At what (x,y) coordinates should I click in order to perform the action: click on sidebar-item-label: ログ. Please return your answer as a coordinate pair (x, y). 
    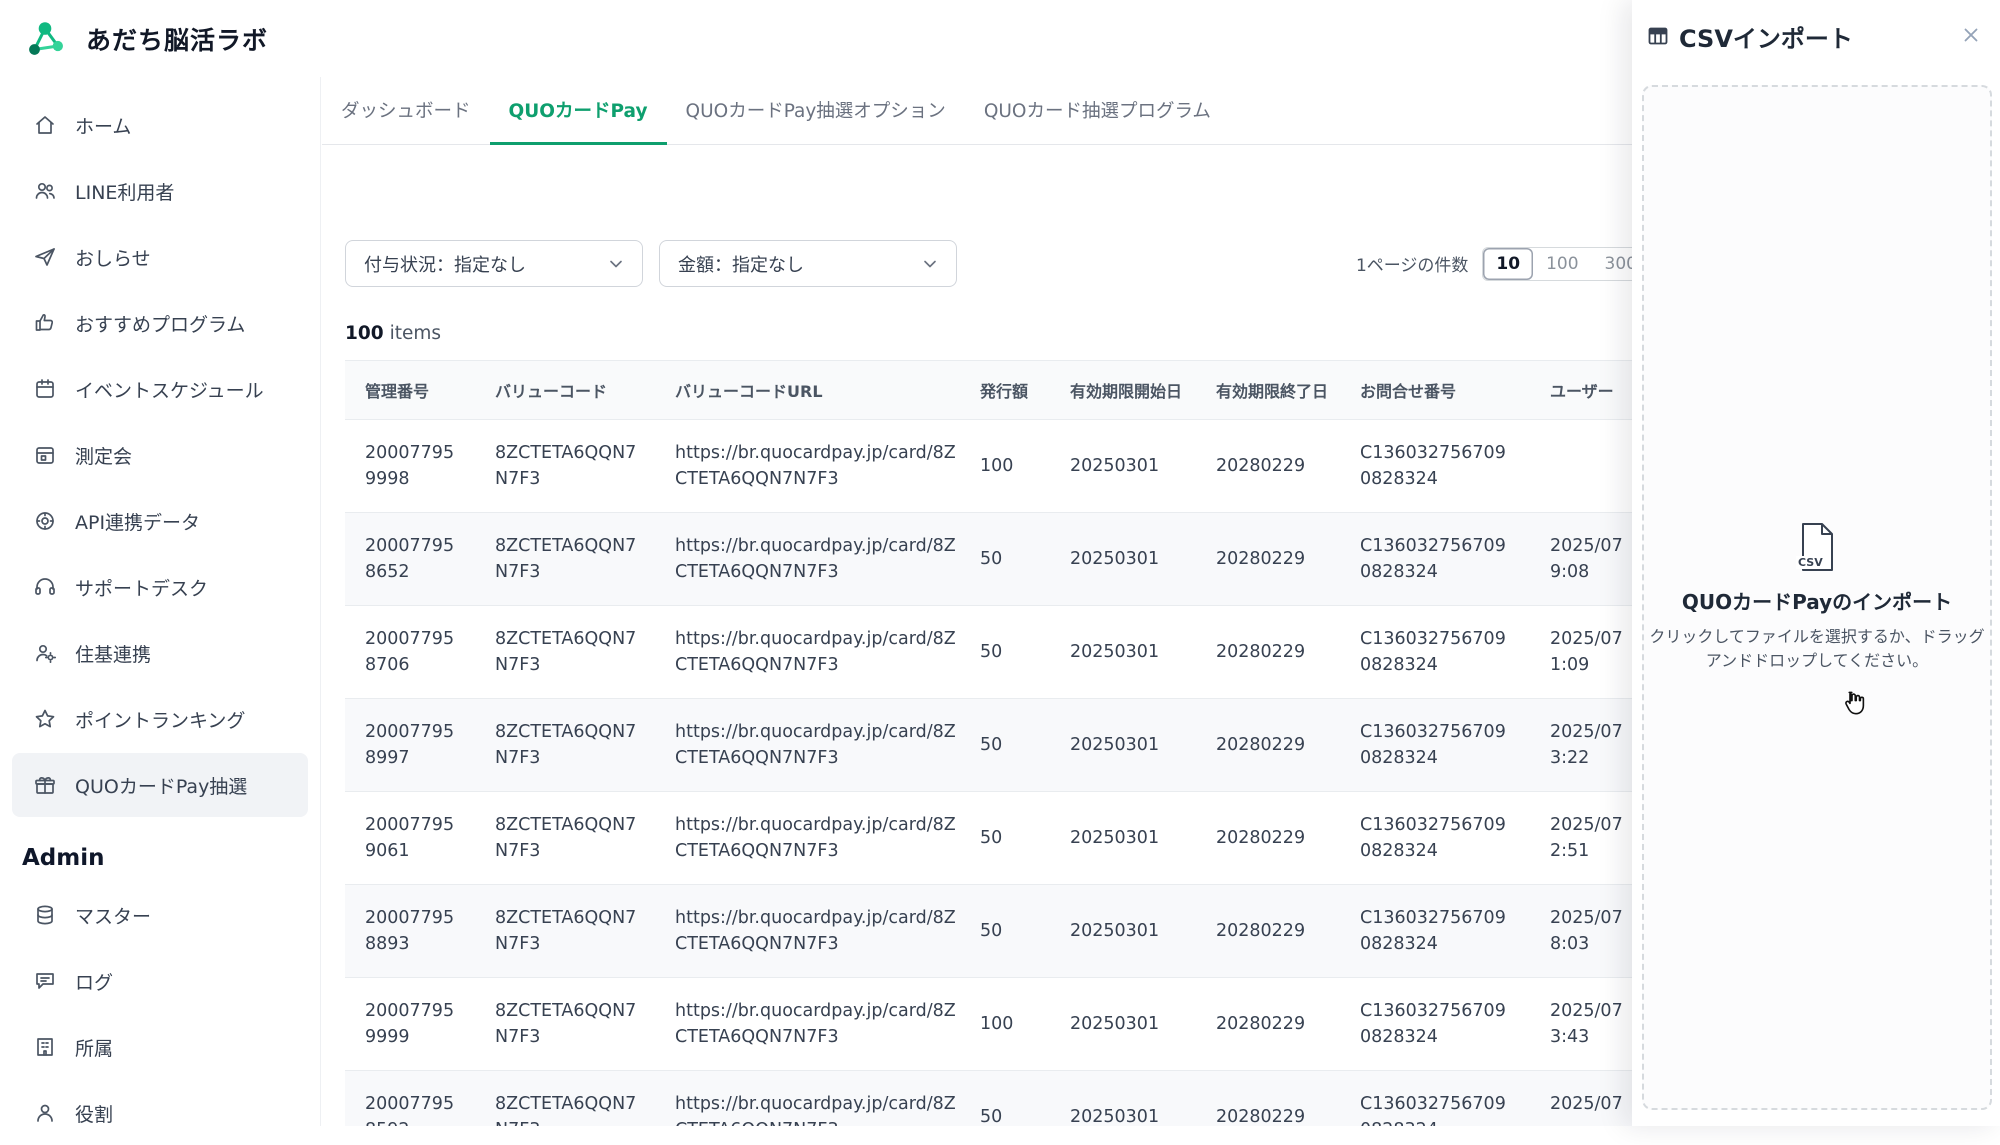
    Looking at the image, I should click on (94, 981).